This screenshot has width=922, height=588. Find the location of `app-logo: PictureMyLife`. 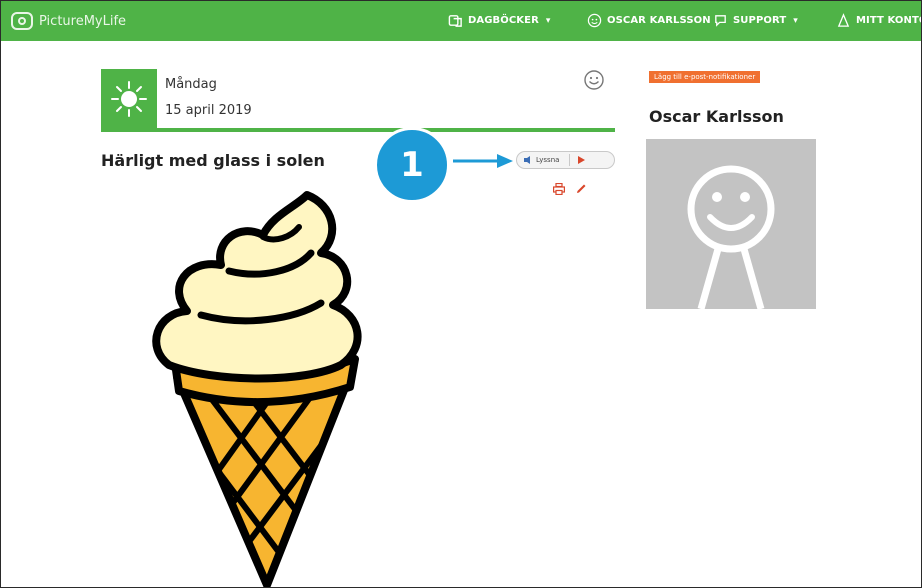

app-logo: PictureMyLife is located at coordinates (68, 21).